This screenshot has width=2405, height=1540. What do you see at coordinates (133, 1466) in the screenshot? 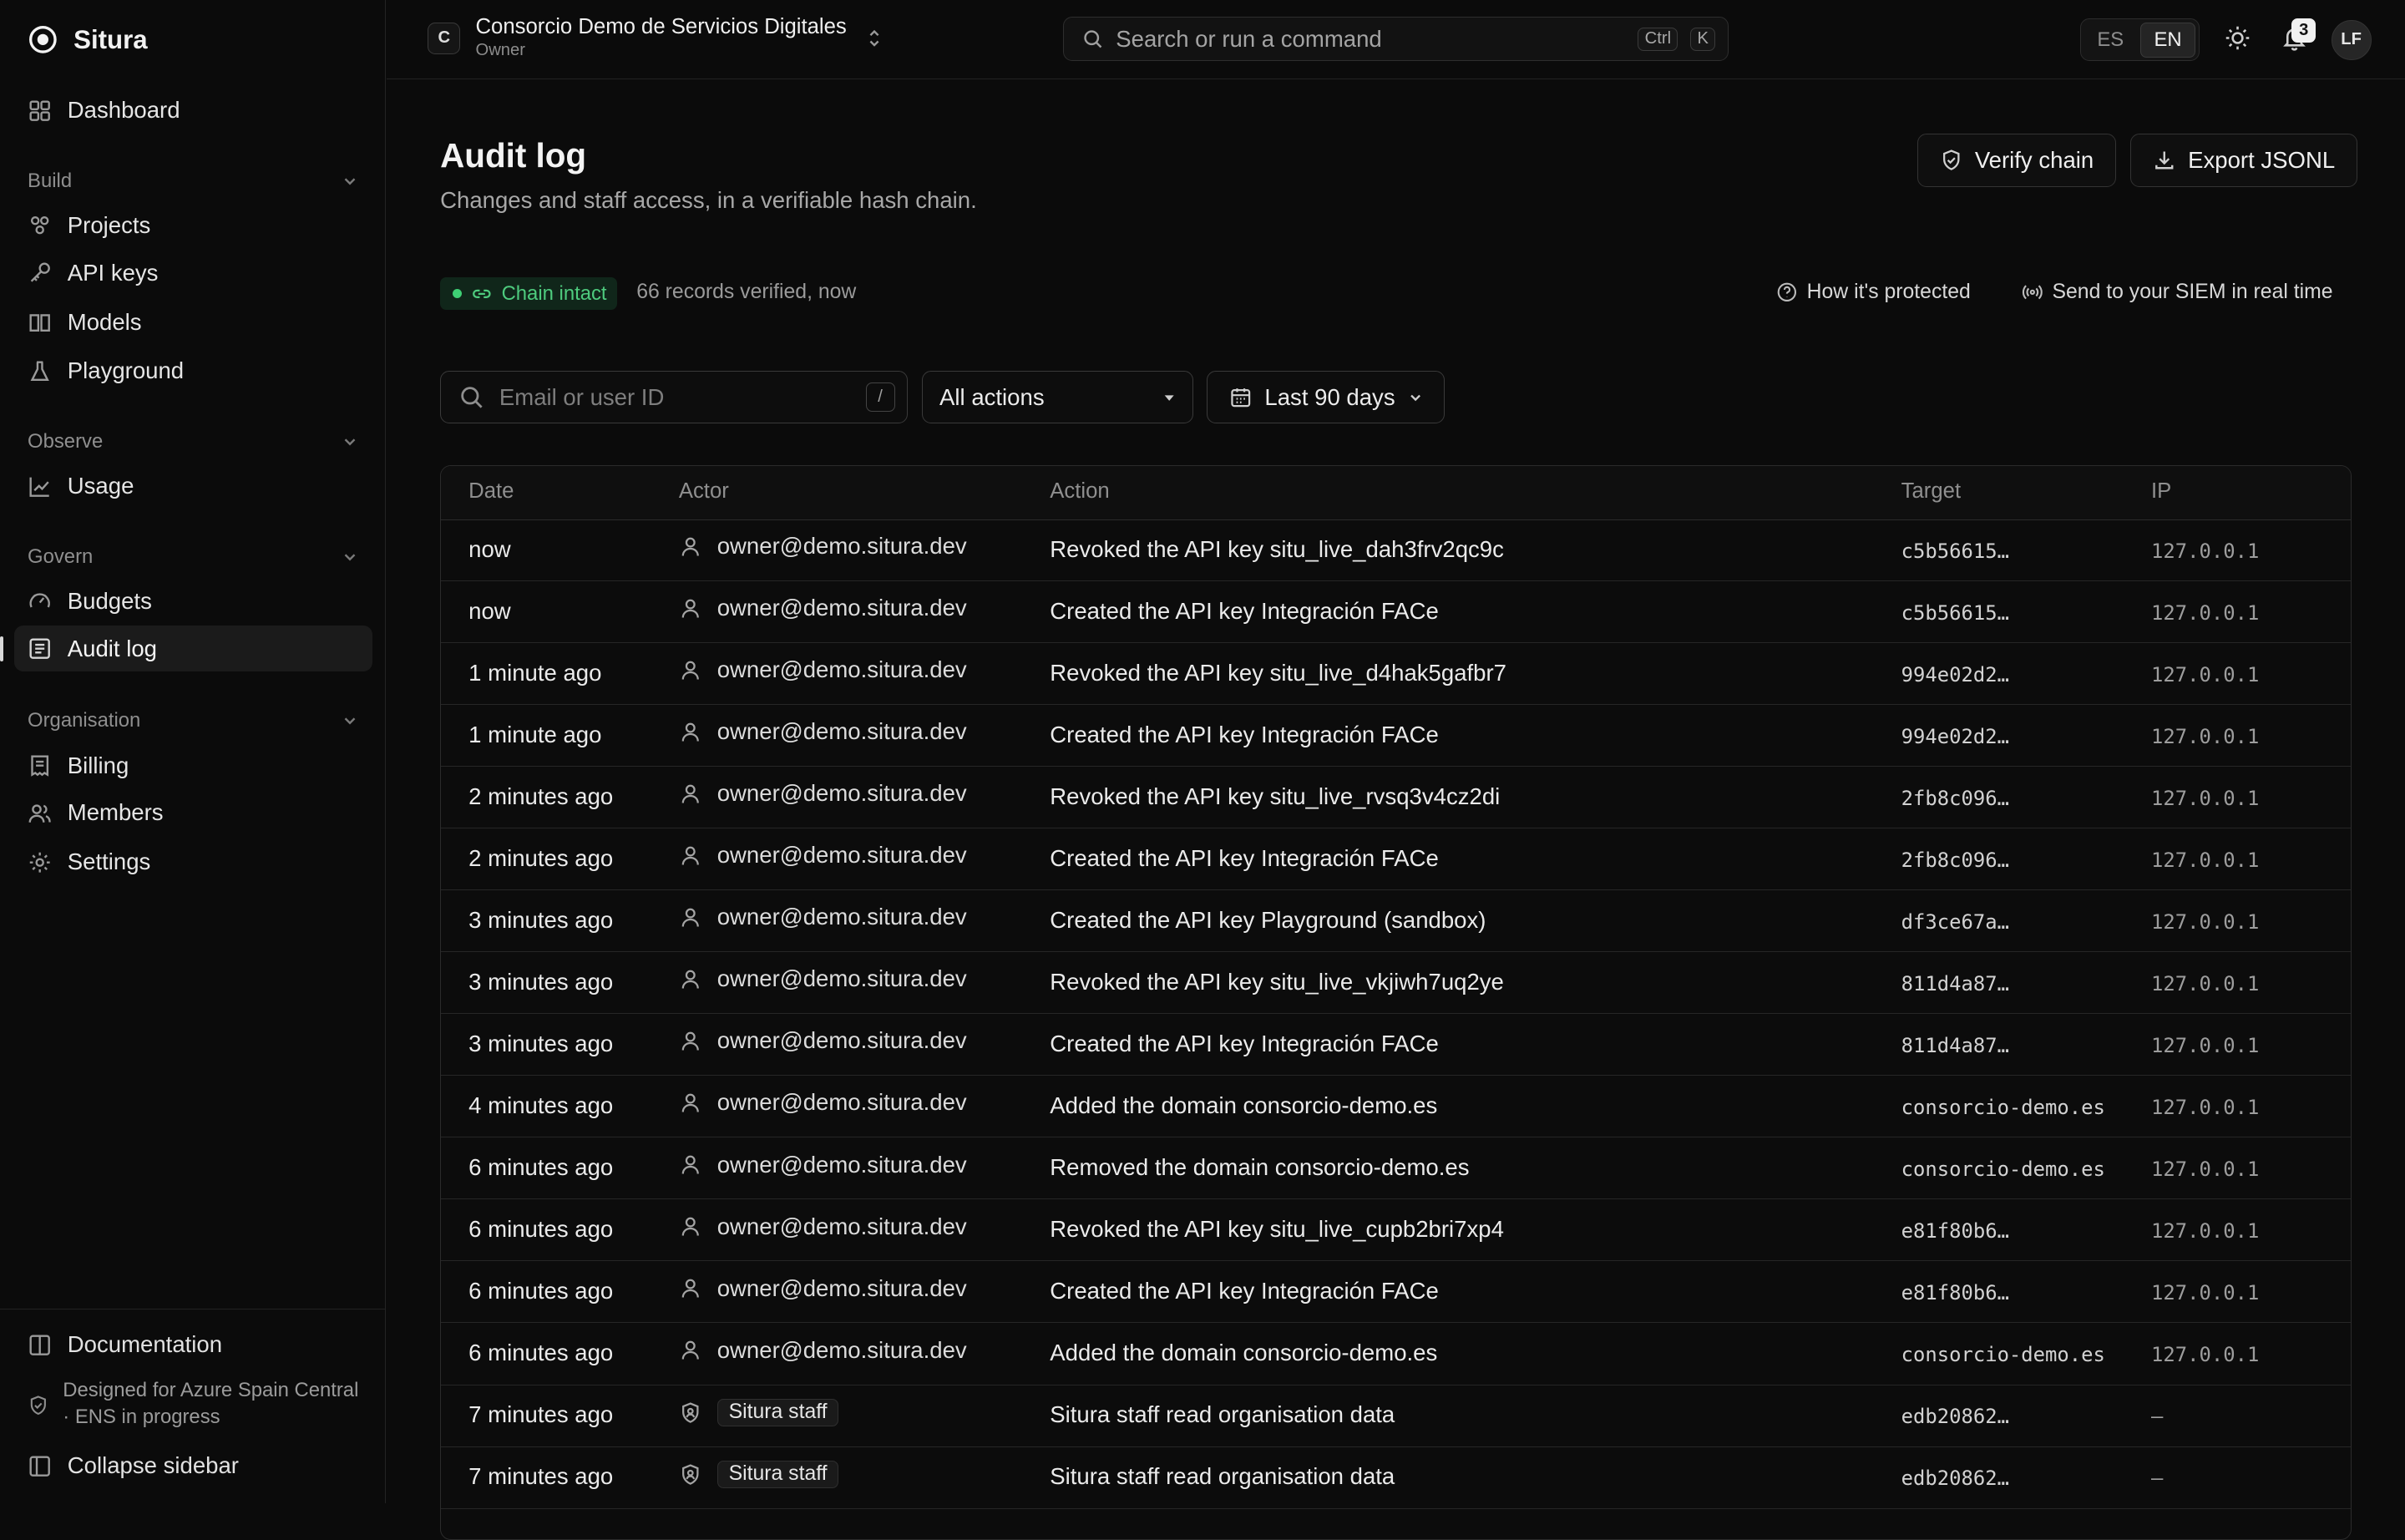
I see `collapse-sidebar-button: Collapse sidebar` at bounding box center [133, 1466].